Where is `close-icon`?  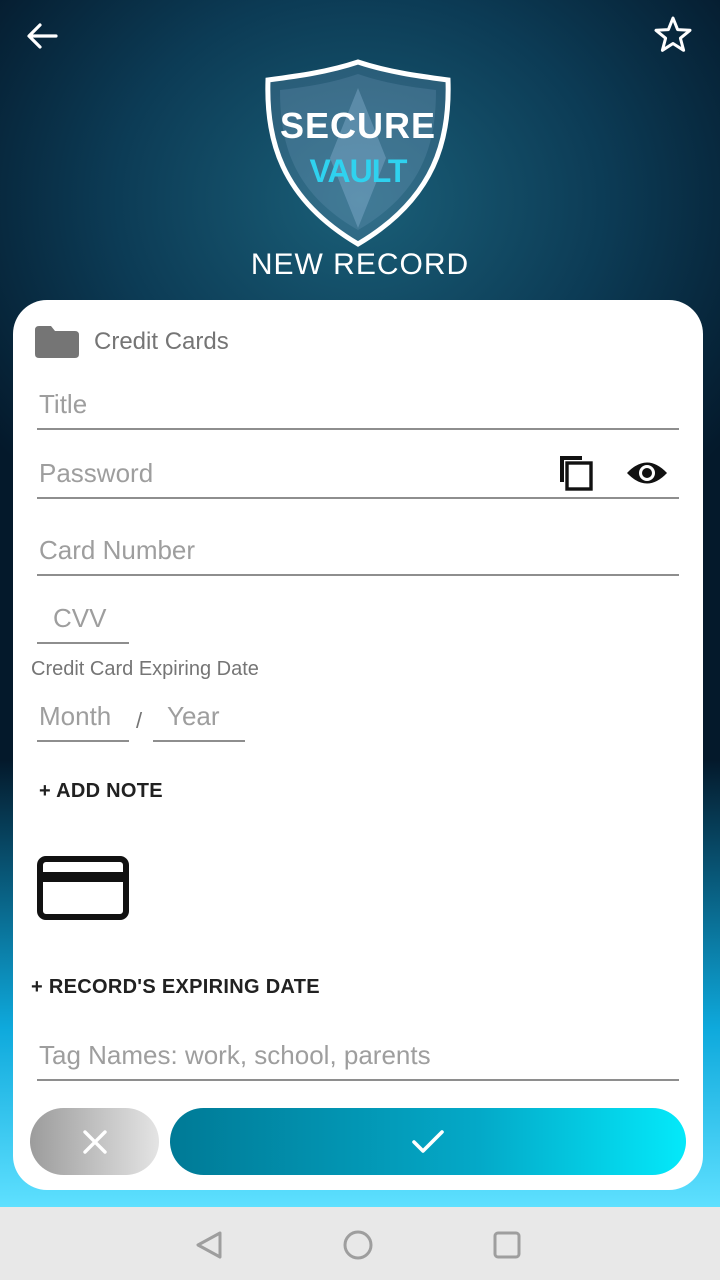 close-icon is located at coordinates (94, 1141).